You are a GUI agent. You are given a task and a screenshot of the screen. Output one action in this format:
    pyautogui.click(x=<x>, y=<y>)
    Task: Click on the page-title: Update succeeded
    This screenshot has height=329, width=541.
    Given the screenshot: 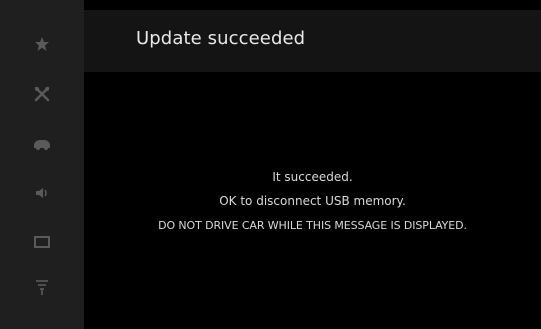 What is the action you would take?
    pyautogui.click(x=221, y=38)
    